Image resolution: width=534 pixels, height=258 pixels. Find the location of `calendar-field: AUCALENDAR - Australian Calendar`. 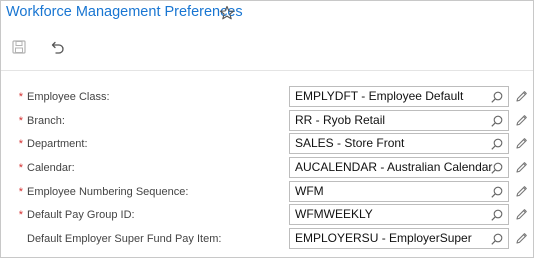

calendar-field: AUCALENDAR - Australian Calendar is located at coordinates (399, 167).